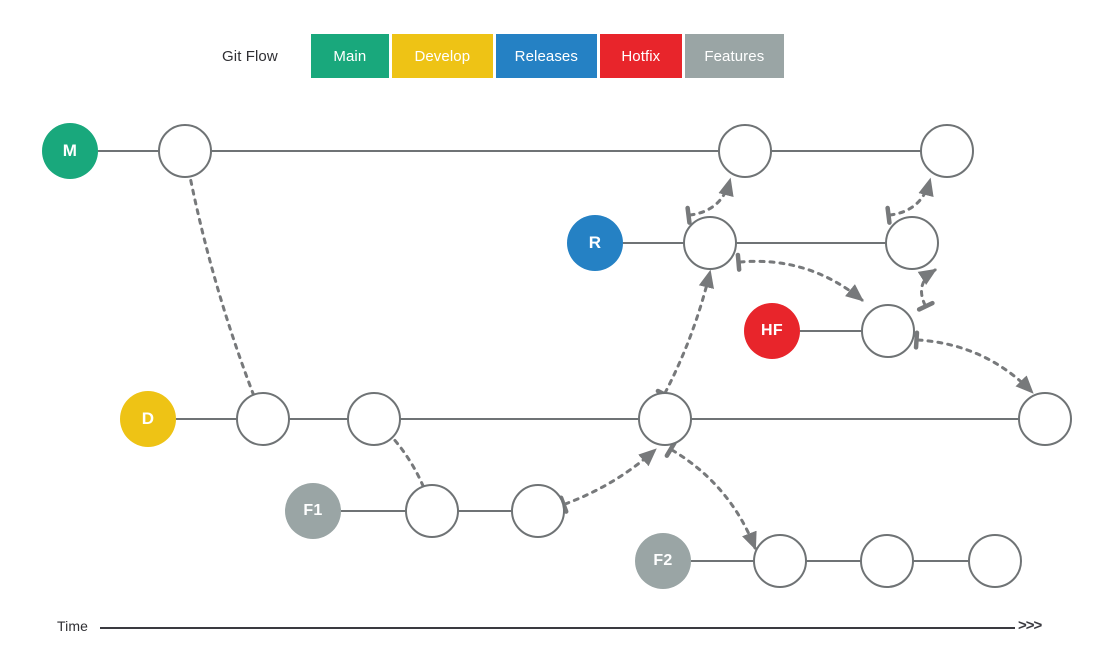 The image size is (1110, 660). I want to click on legend-item-label: Hotfix, so click(641, 56).